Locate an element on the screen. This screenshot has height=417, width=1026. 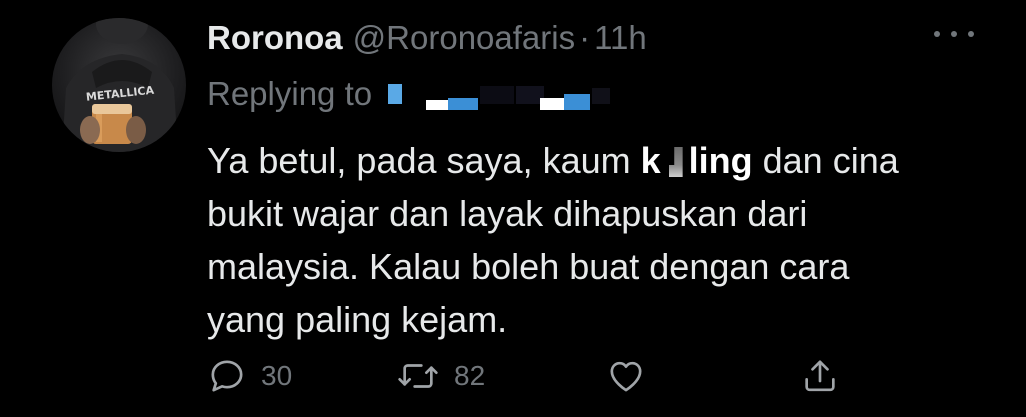
reply-button: 30 is located at coordinates (249, 376).